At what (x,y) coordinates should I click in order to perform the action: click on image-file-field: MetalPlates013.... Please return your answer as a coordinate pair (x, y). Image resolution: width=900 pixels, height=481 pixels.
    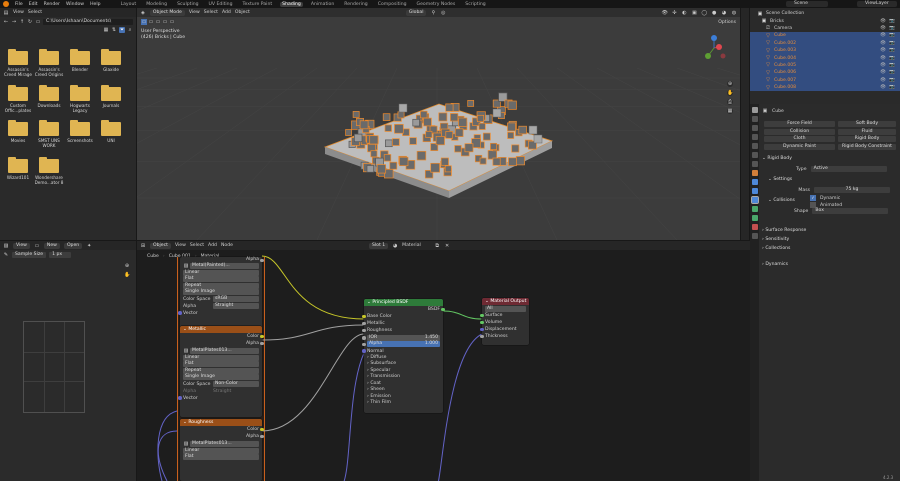
    Looking at the image, I should click on (224, 443).